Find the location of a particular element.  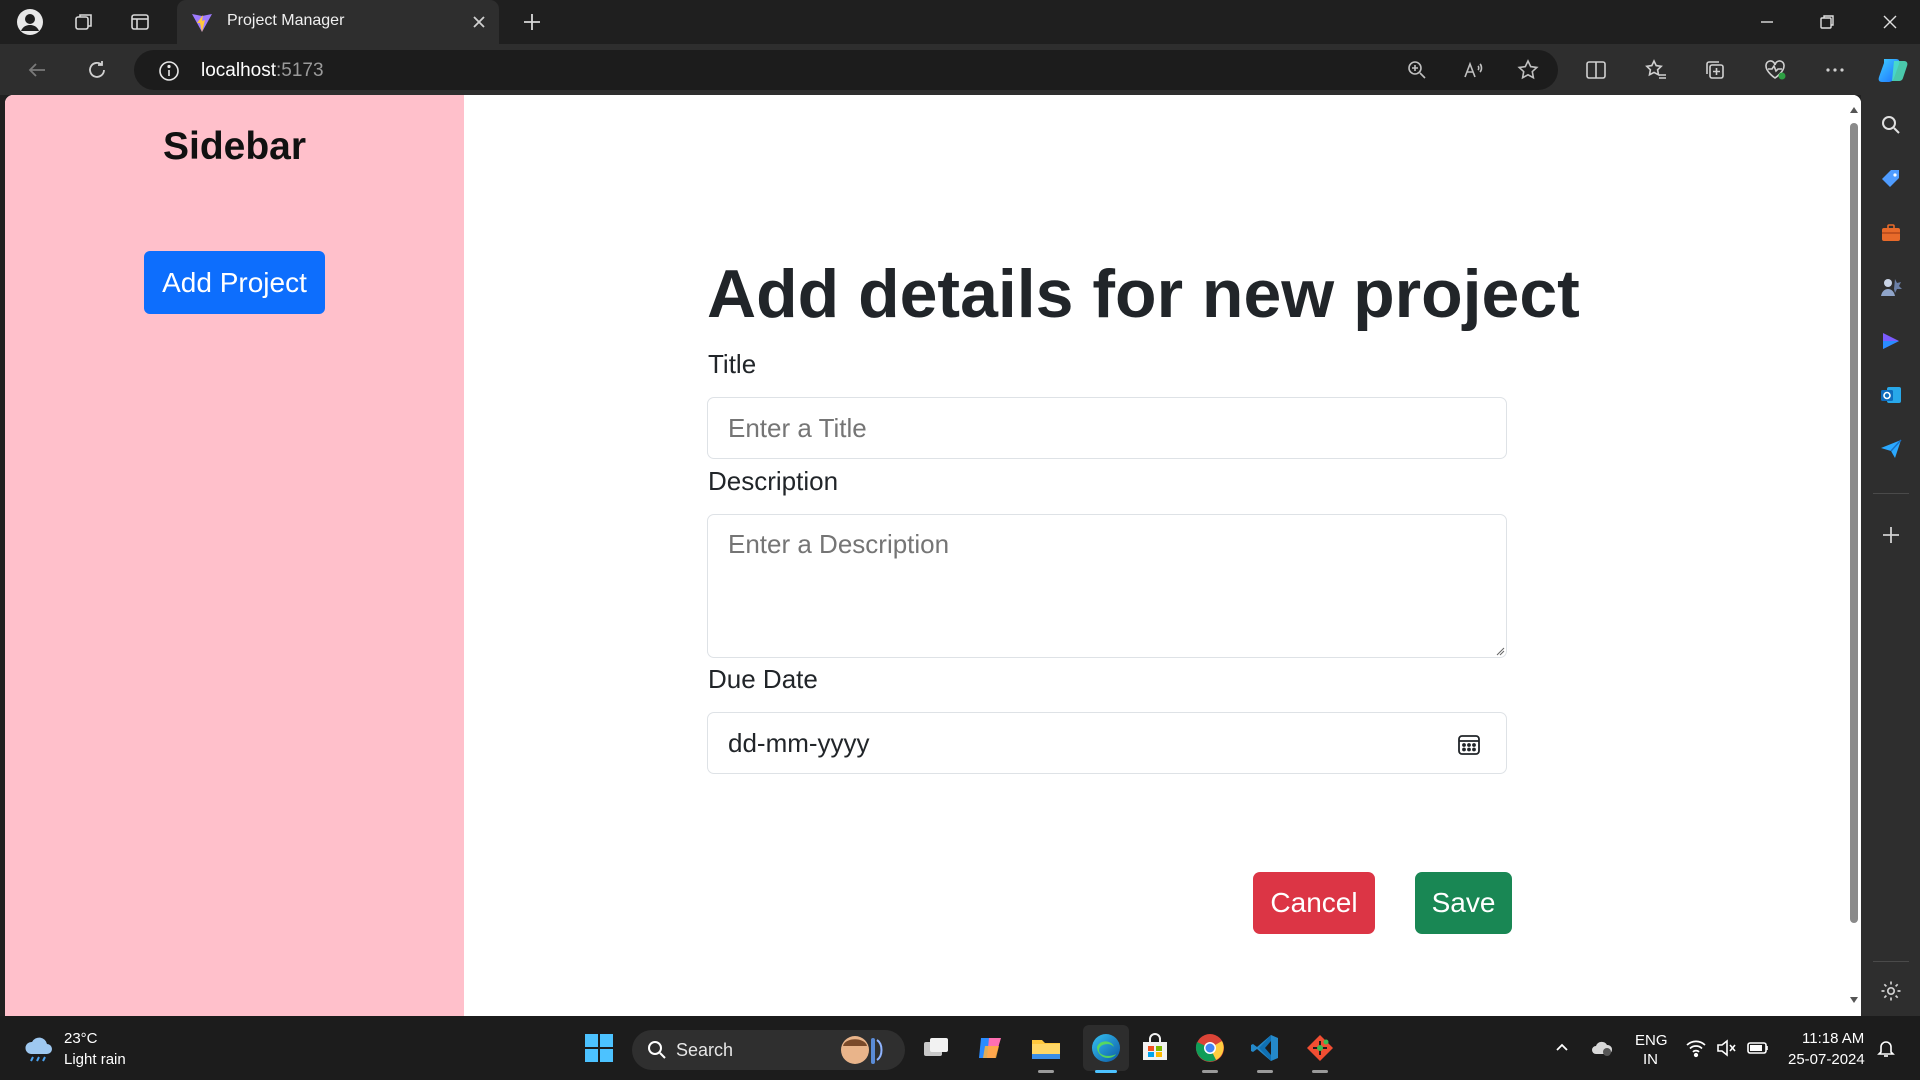

wifi-icon is located at coordinates (1696, 1048).